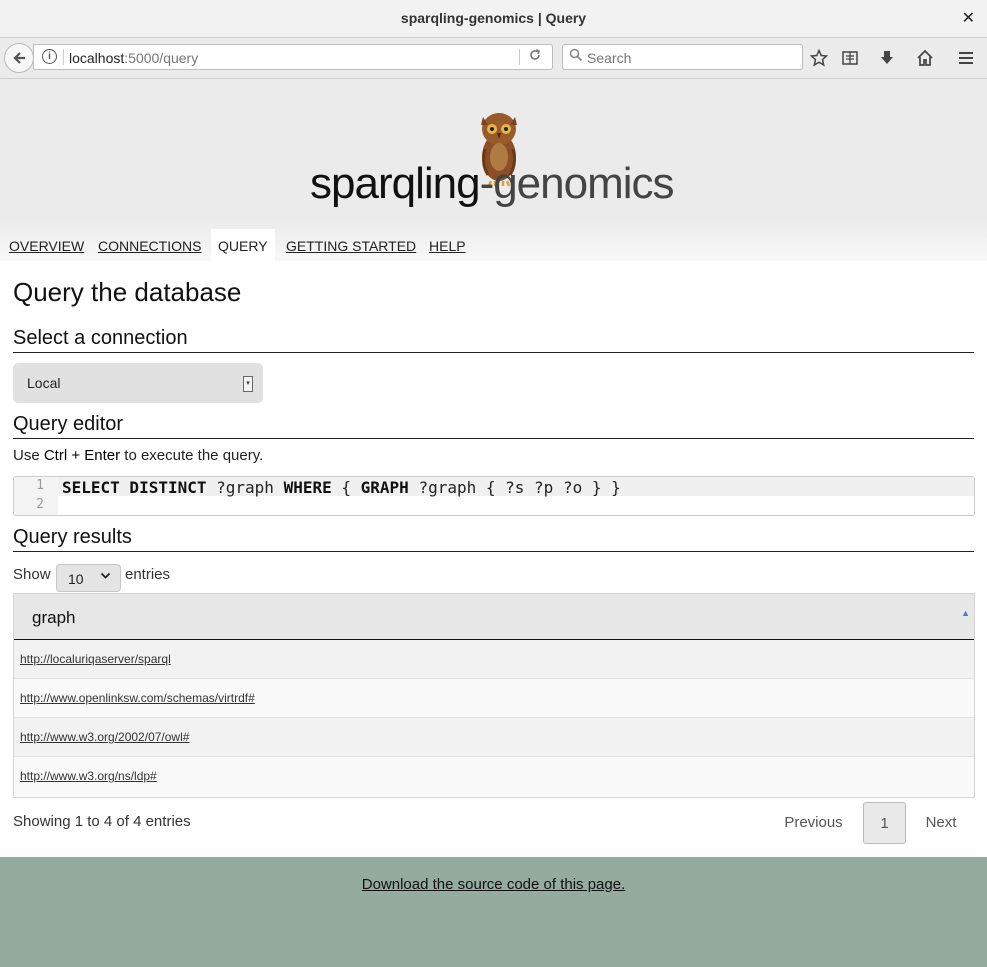  What do you see at coordinates (248, 384) in the screenshot?
I see `select-arrow-icon: ▾` at bounding box center [248, 384].